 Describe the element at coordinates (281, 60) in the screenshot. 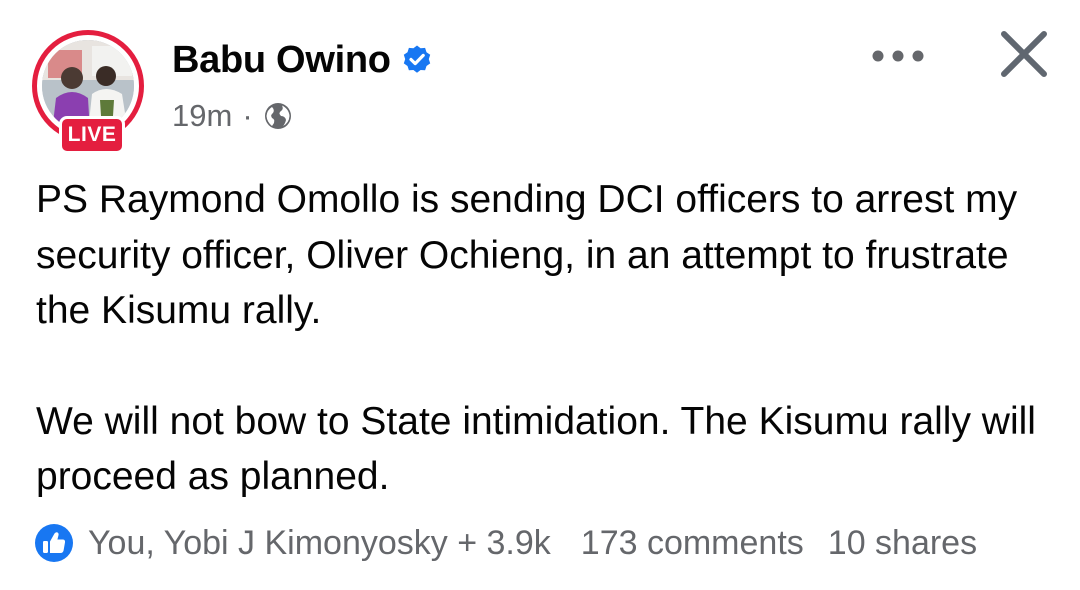

I see `author-name: Babu Owino` at that location.